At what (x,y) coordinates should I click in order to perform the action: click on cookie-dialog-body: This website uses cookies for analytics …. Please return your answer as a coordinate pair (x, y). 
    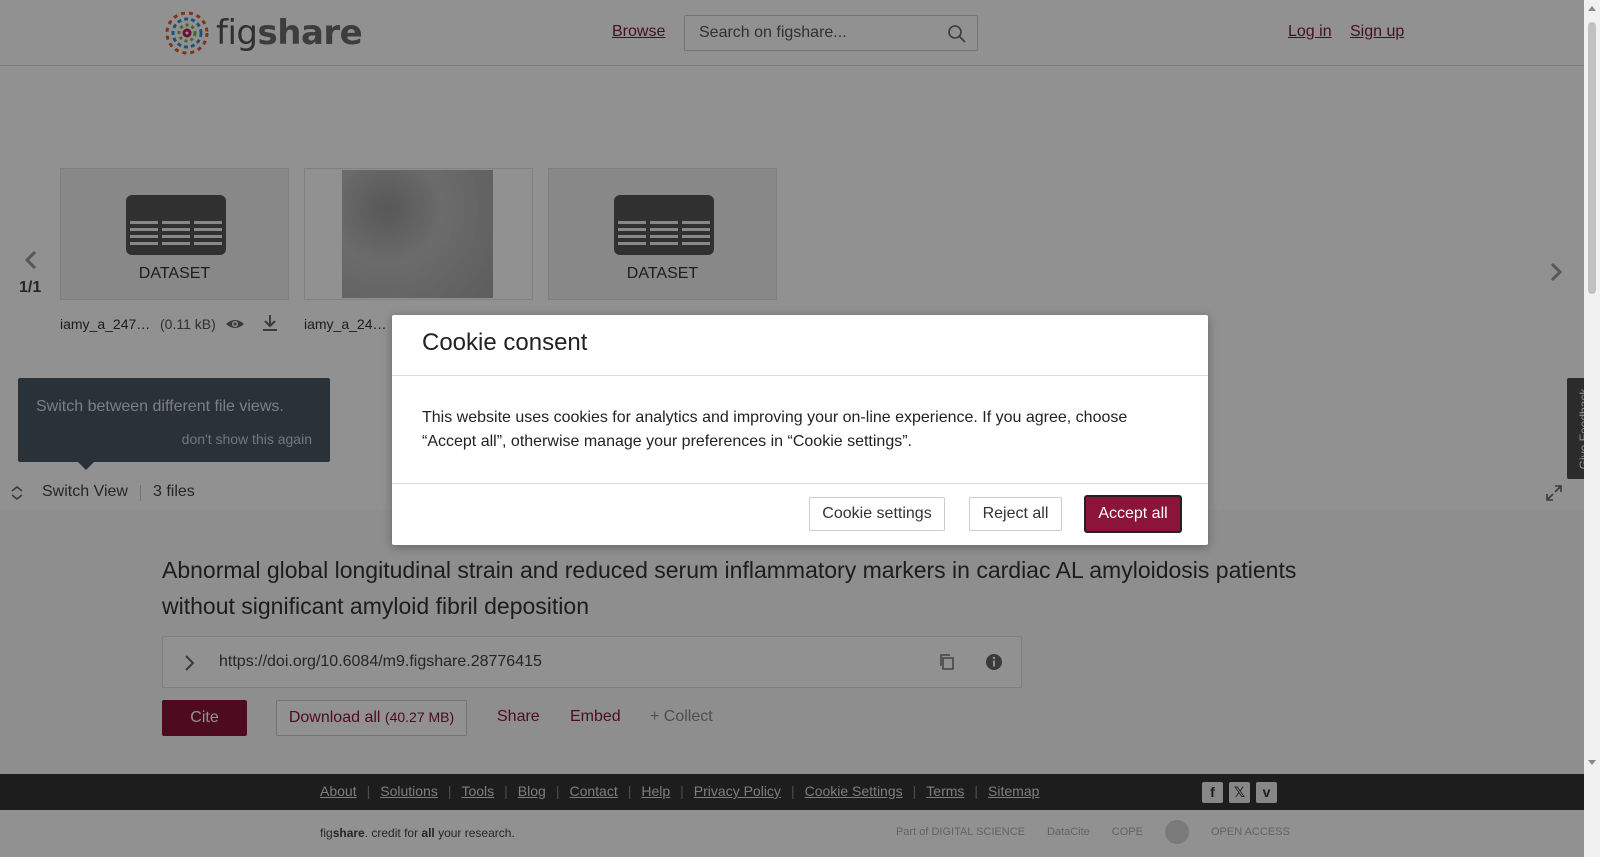
    Looking at the image, I should click on (775, 429).